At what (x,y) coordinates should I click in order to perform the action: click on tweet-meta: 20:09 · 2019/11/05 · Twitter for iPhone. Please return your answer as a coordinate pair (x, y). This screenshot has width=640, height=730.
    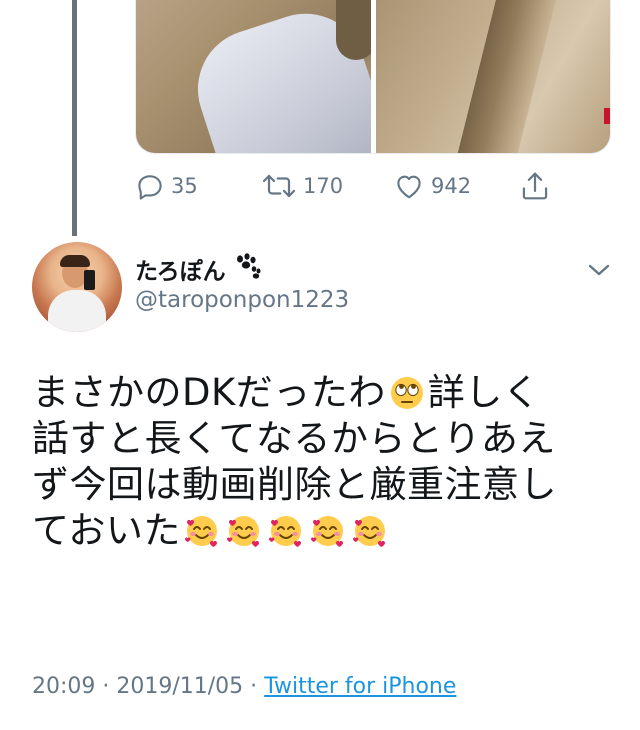
    Looking at the image, I should click on (244, 686).